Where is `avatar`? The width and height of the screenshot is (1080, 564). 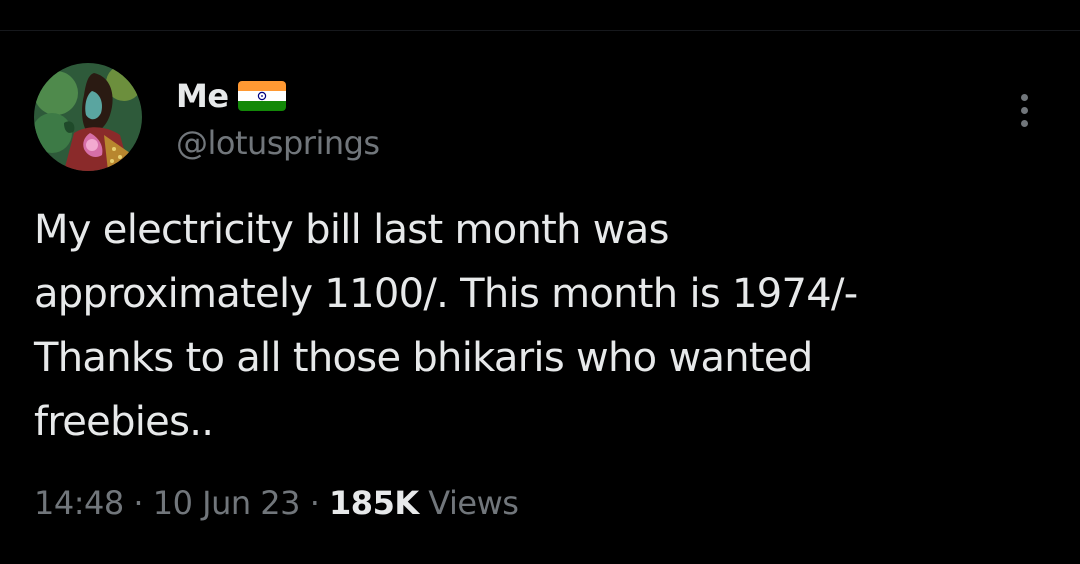
avatar is located at coordinates (88, 117).